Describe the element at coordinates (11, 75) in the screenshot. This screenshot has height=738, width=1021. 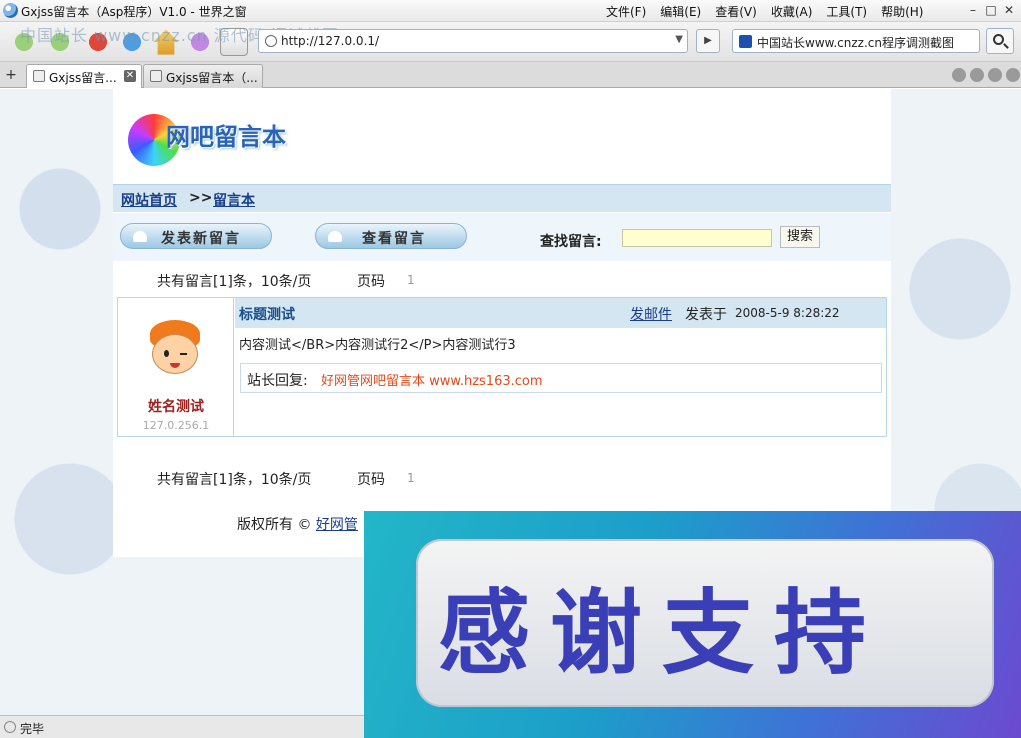
I see `new-tab-button: +` at that location.